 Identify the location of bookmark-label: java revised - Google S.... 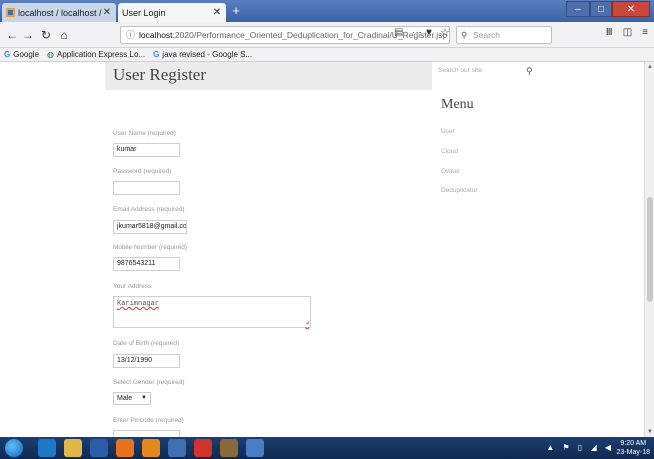
(207, 54).